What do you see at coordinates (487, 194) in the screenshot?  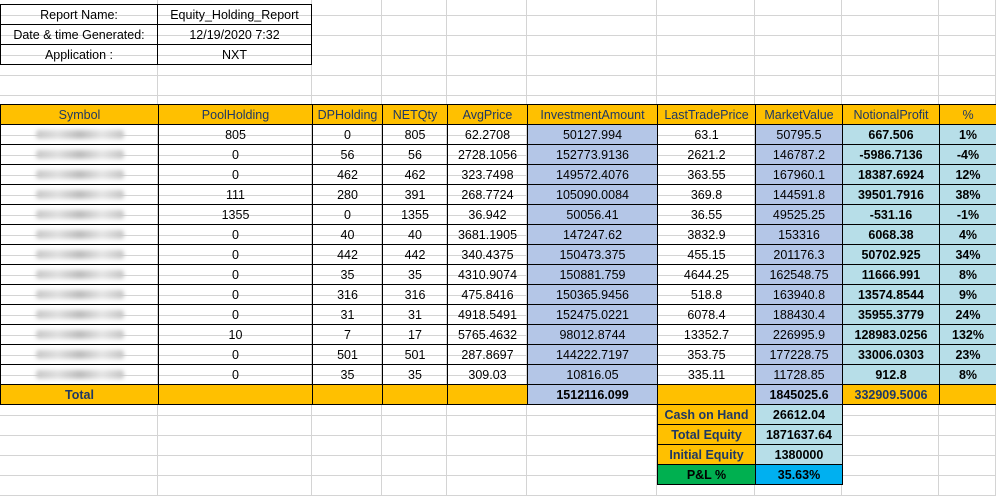 I see `table-cell: 268.7724` at bounding box center [487, 194].